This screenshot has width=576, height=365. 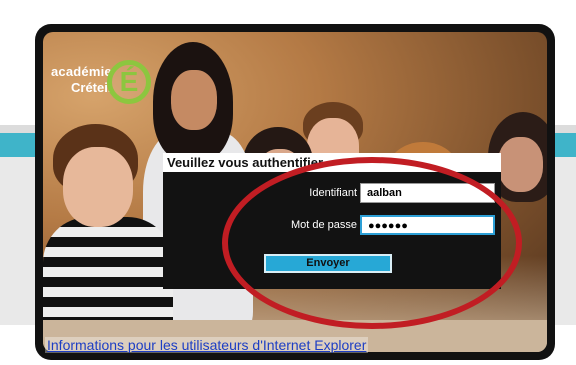 What do you see at coordinates (332, 162) in the screenshot?
I see `login-title: Veuillez vous authentifier` at bounding box center [332, 162].